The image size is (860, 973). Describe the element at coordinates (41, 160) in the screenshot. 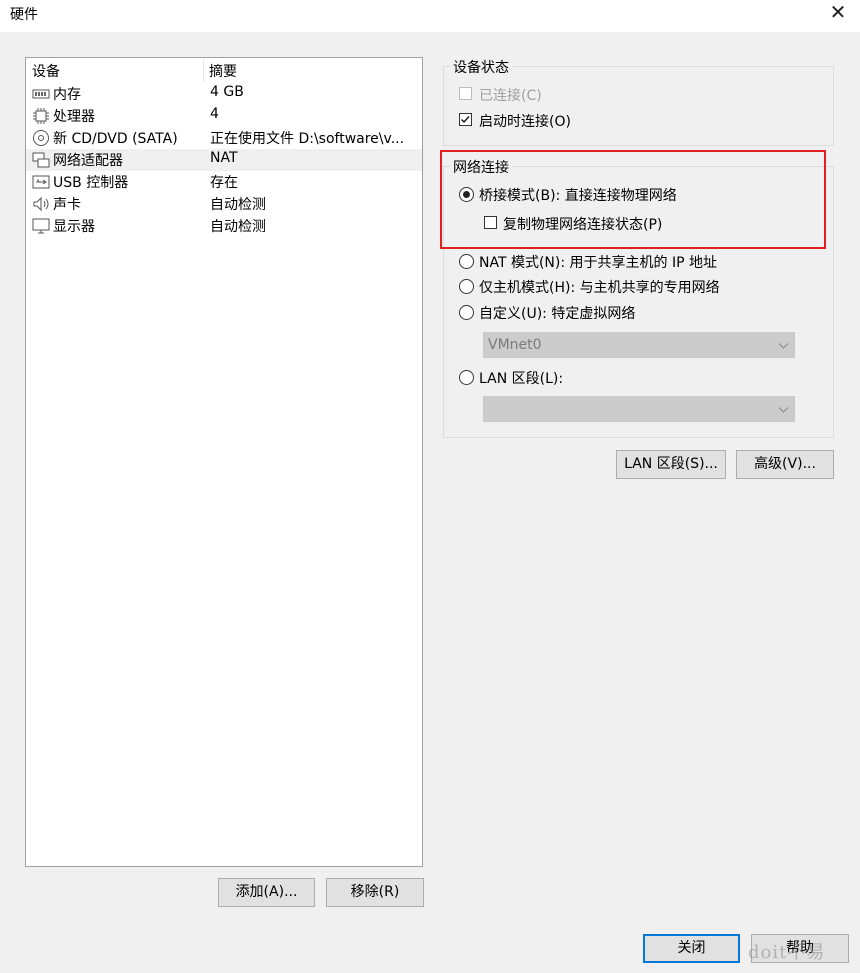

I see `network-adapter-icon` at that location.